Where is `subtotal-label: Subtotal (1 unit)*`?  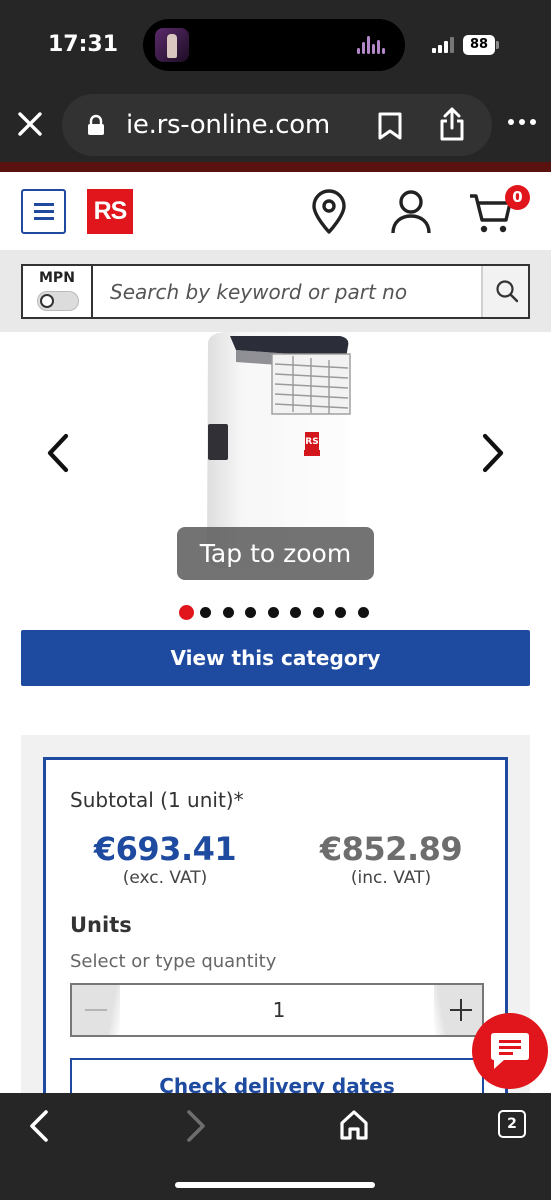 subtotal-label: Subtotal (1 unit)* is located at coordinates (157, 800).